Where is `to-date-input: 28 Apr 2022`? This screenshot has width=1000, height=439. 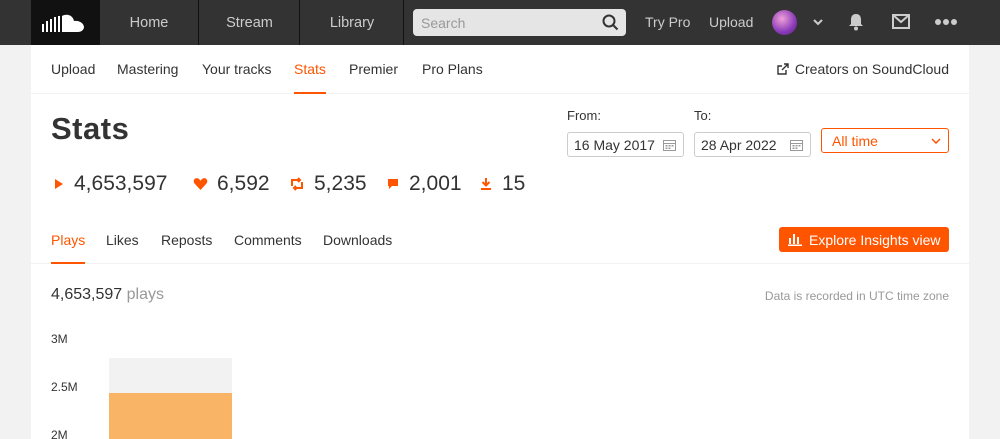
to-date-input: 28 Apr 2022 is located at coordinates (752, 144).